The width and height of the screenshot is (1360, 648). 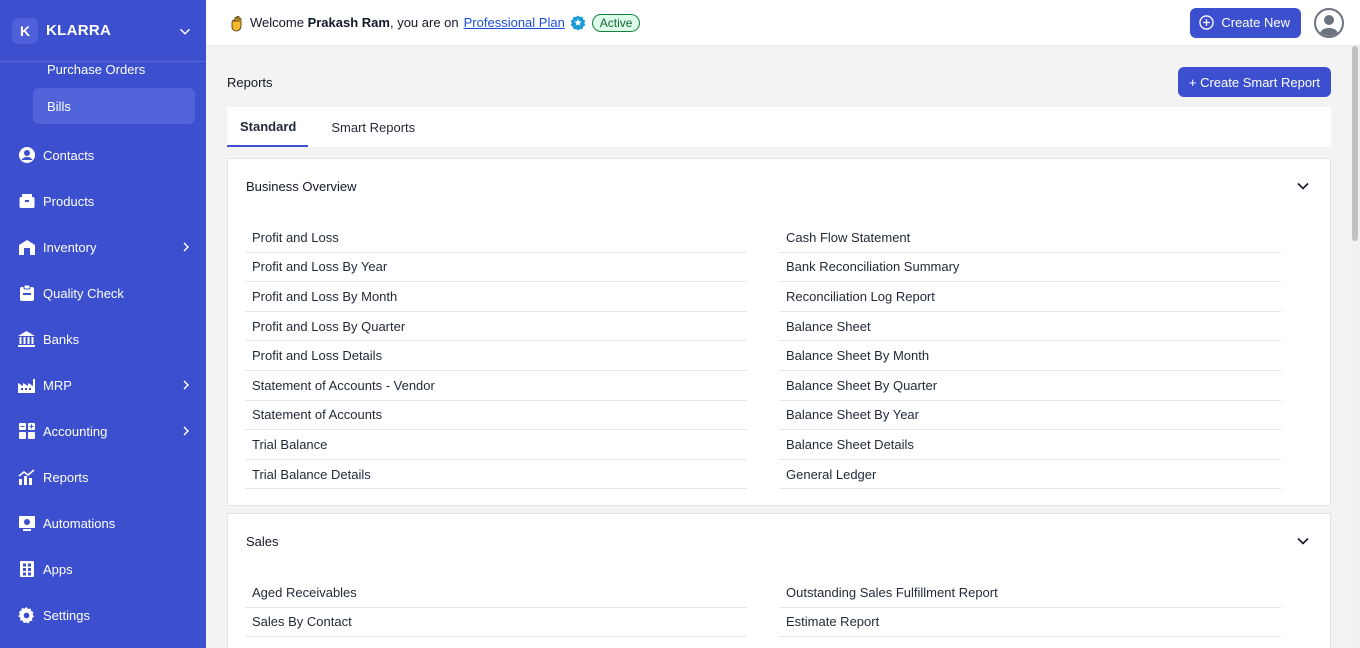 I want to click on sidebar-item-label: Automations, so click(x=79, y=523).